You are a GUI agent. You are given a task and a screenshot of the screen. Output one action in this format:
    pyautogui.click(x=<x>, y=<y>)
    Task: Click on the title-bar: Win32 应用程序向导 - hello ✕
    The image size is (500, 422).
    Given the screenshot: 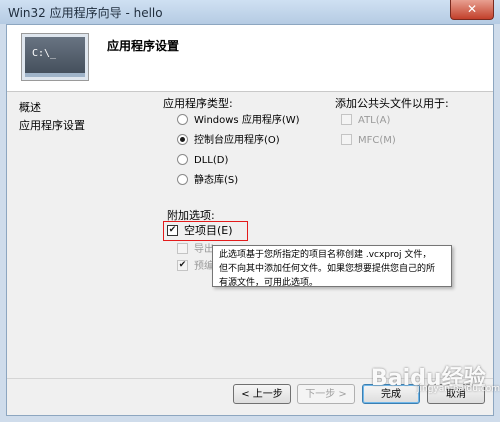 What is the action you would take?
    pyautogui.click(x=250, y=12)
    